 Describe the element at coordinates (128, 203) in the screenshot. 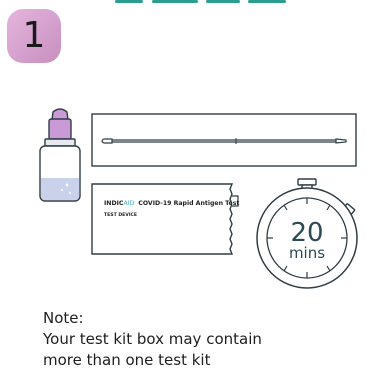

I see `brand-suffix: AID` at that location.